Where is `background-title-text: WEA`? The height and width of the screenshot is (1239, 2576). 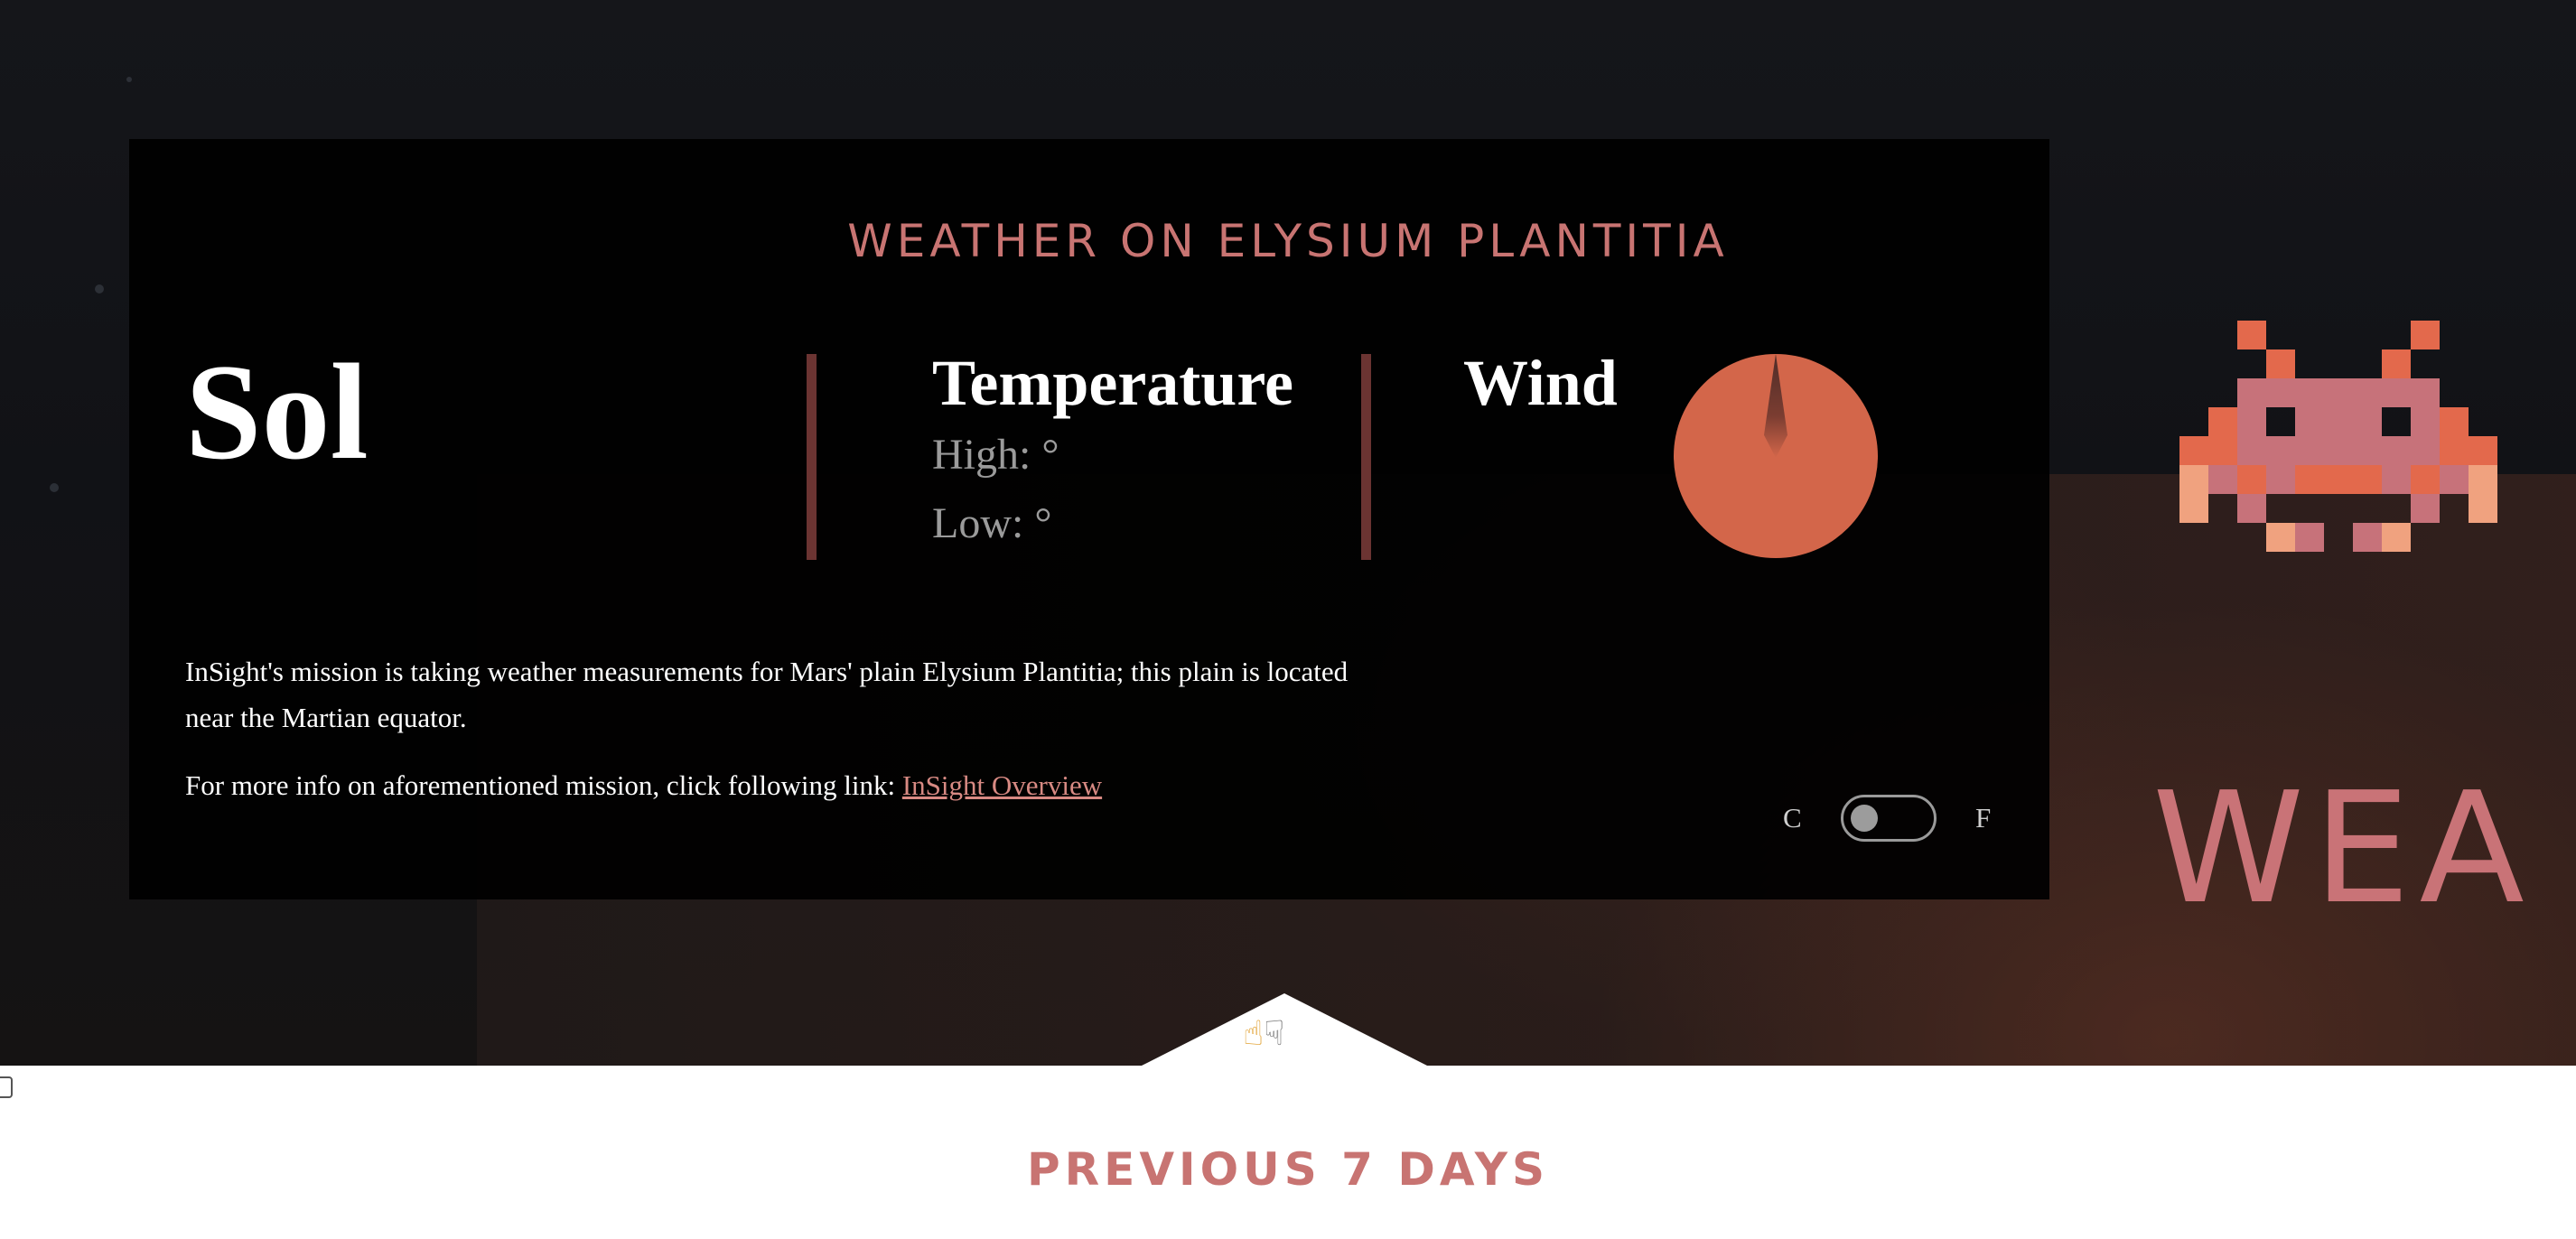 background-title-text: WEA is located at coordinates (2343, 848).